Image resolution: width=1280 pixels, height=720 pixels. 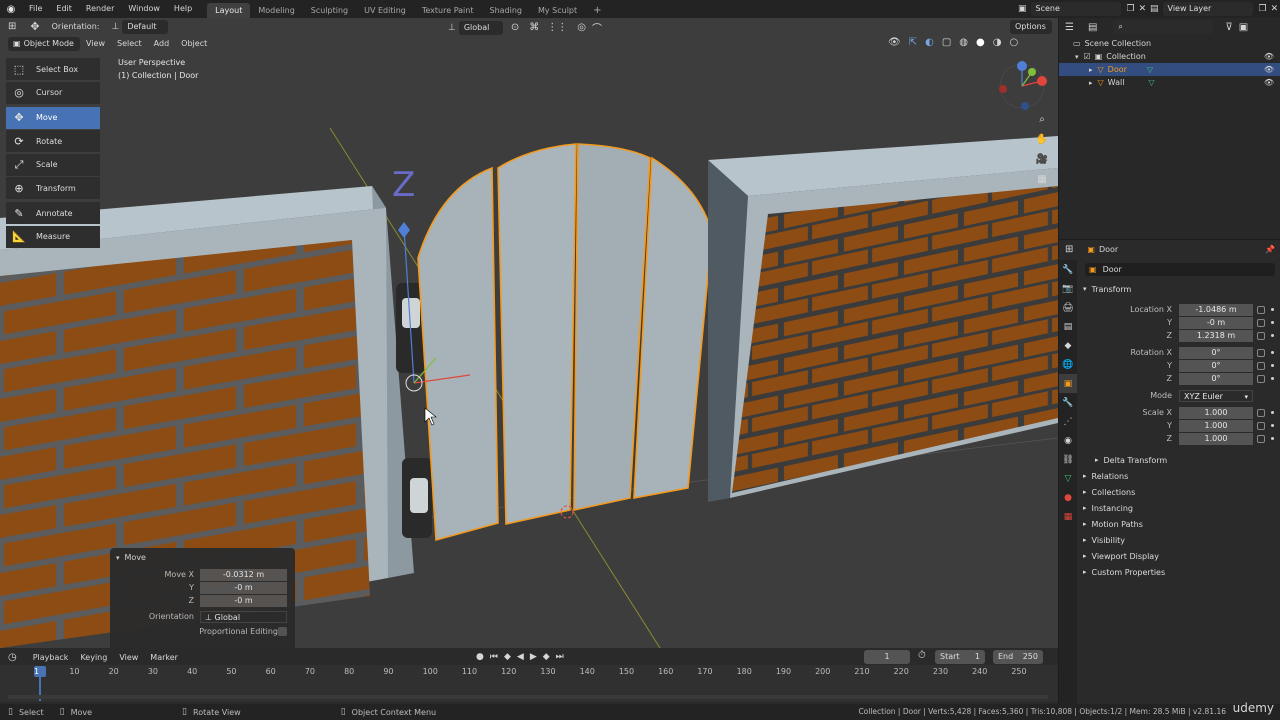 What do you see at coordinates (520, 657) in the screenshot?
I see `play-reverse-icon: ◀` at bounding box center [520, 657].